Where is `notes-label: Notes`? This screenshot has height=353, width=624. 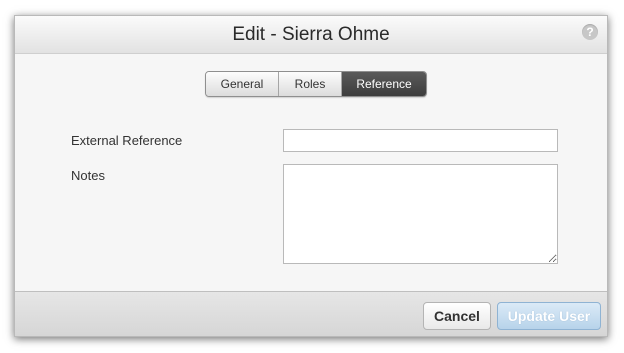 notes-label: Notes is located at coordinates (88, 175).